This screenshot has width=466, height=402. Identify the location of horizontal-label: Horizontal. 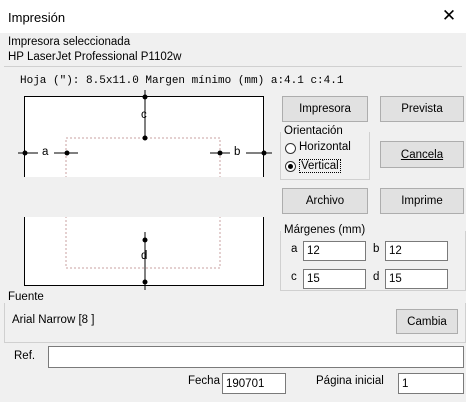
(325, 147).